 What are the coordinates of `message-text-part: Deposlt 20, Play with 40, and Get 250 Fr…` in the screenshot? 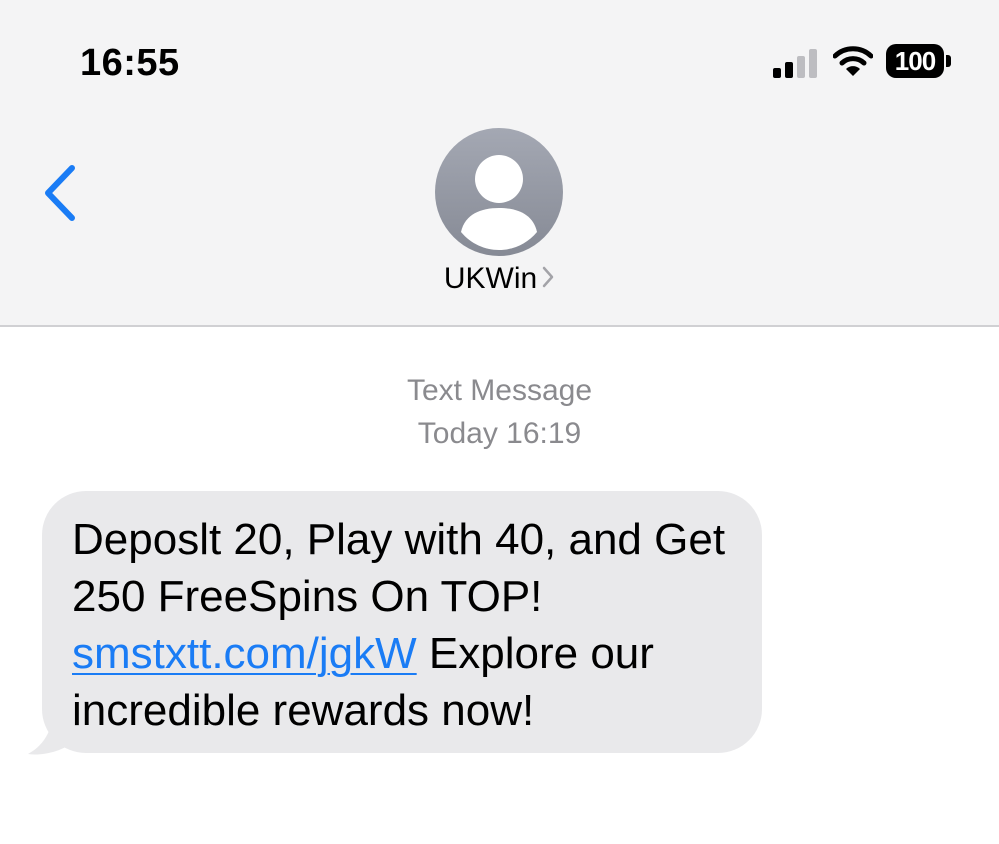 It's located at (399, 568).